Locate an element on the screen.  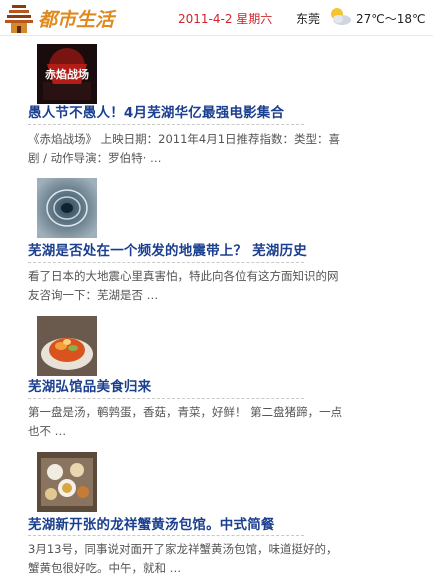
earthquake-photo-thumbnail is located at coordinates (67, 208).